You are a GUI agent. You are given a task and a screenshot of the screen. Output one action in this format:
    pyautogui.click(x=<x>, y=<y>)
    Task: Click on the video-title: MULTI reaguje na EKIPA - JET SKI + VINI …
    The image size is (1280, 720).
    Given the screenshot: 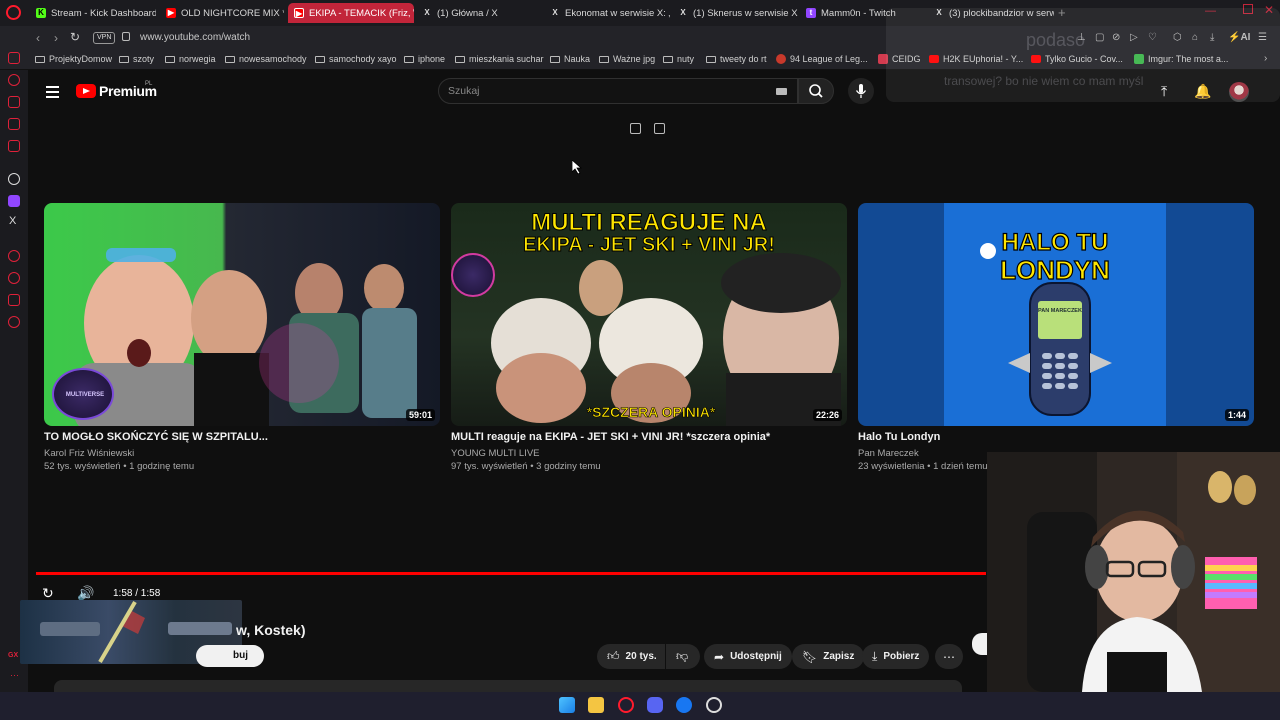 What is the action you would take?
    pyautogui.click(x=610, y=437)
    